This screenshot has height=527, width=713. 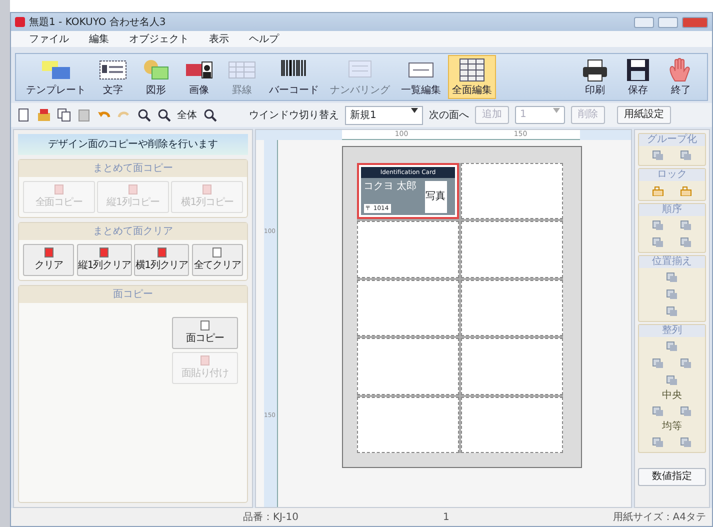 What do you see at coordinates (644, 22) in the screenshot?
I see `minimize-button` at bounding box center [644, 22].